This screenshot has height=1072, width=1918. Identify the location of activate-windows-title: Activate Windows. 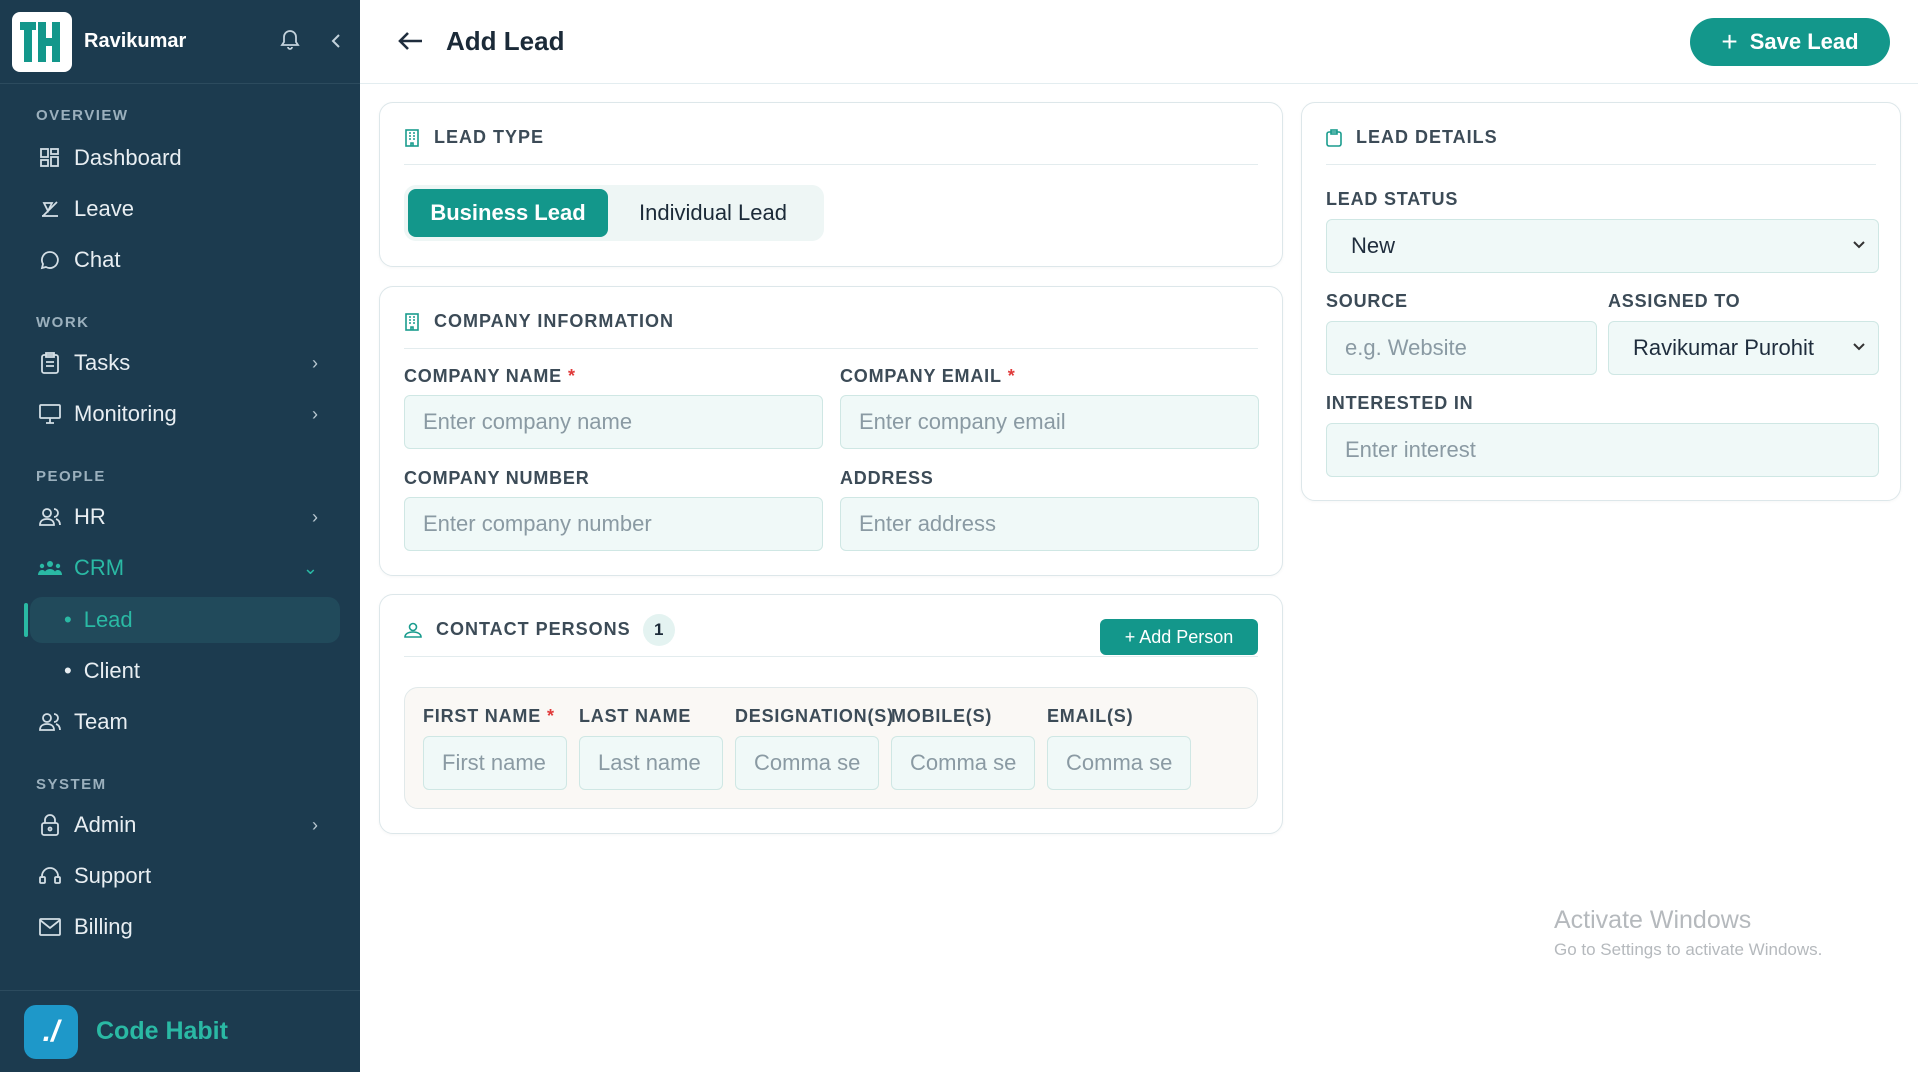
(1653, 920).